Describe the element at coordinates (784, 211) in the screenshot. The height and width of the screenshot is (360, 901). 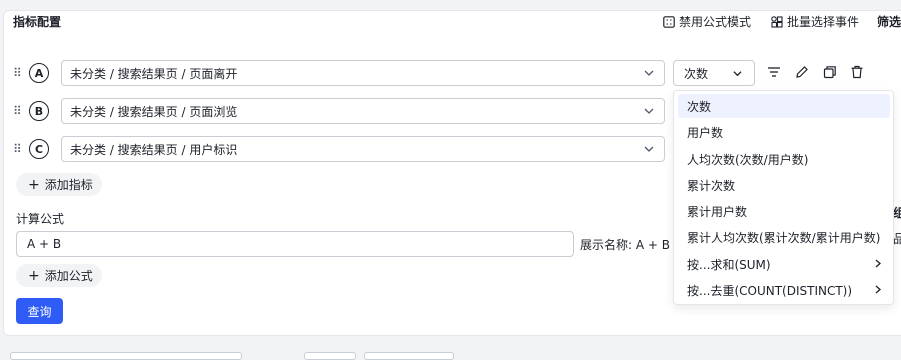
I see `dropdown-option-cumulative-users: 累计用户数` at that location.